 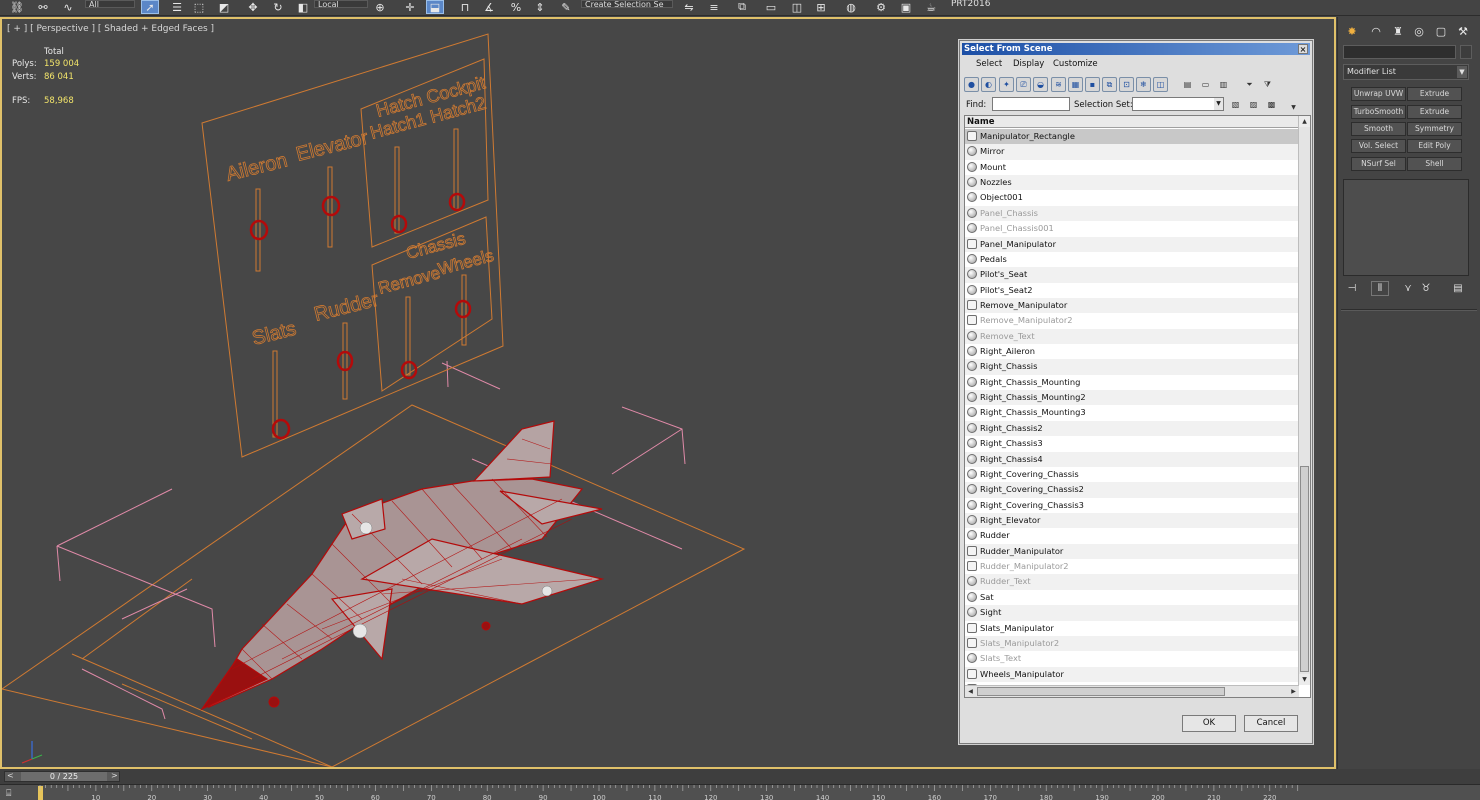 I want to click on list-item: Rudder_Text, so click(x=1132, y=582).